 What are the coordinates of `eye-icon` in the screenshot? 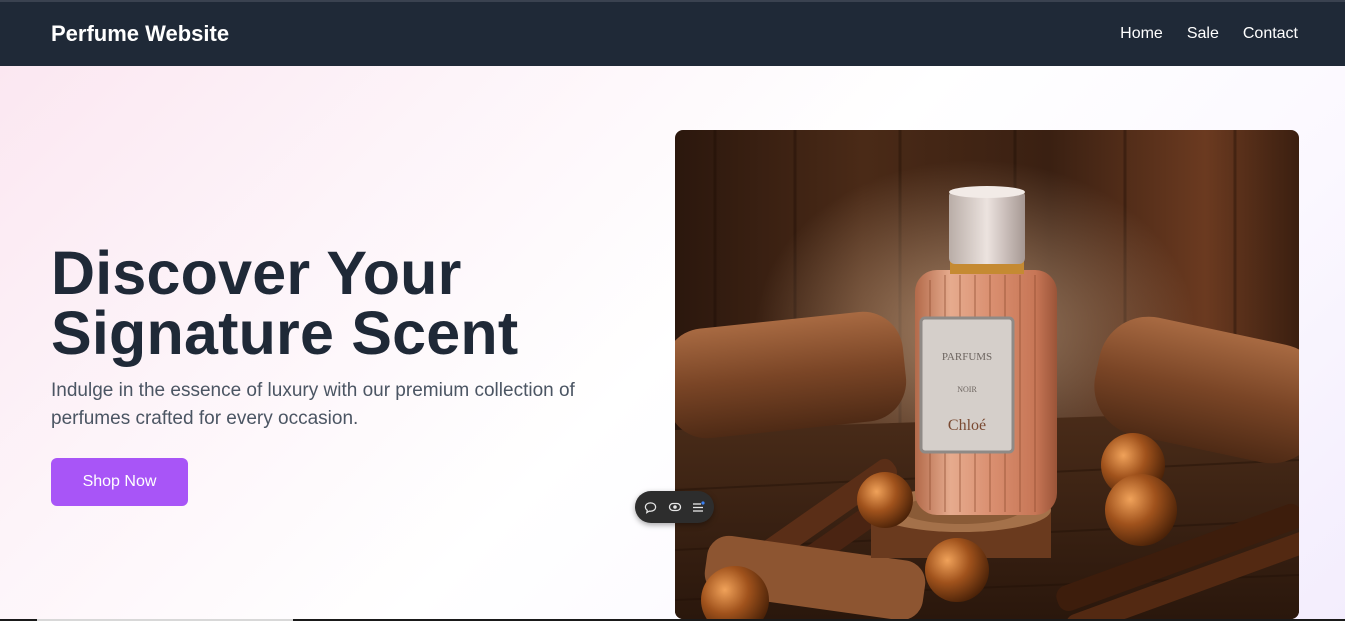 It's located at (675, 507).